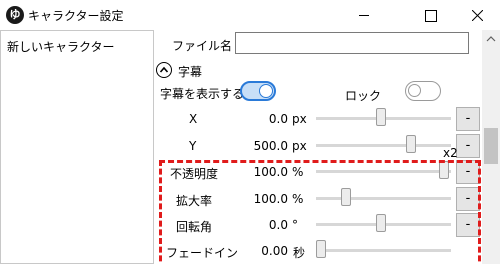 Image resolution: width=500 pixels, height=264 pixels. I want to click on lock-toggle, so click(423, 91).